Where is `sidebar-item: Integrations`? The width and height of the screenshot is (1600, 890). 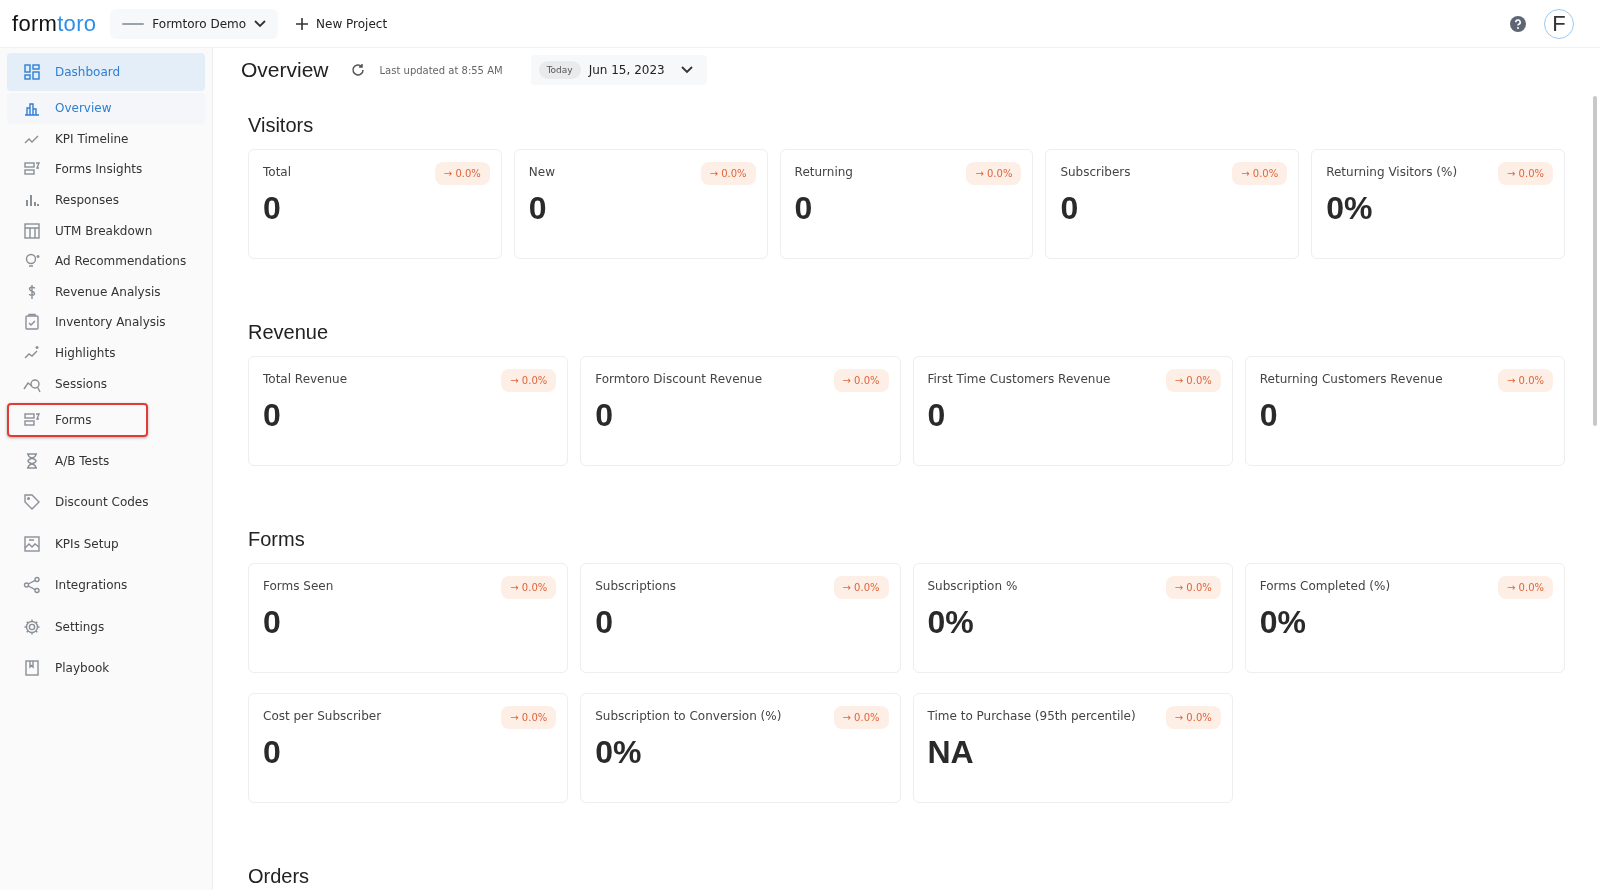 sidebar-item: Integrations is located at coordinates (106, 585).